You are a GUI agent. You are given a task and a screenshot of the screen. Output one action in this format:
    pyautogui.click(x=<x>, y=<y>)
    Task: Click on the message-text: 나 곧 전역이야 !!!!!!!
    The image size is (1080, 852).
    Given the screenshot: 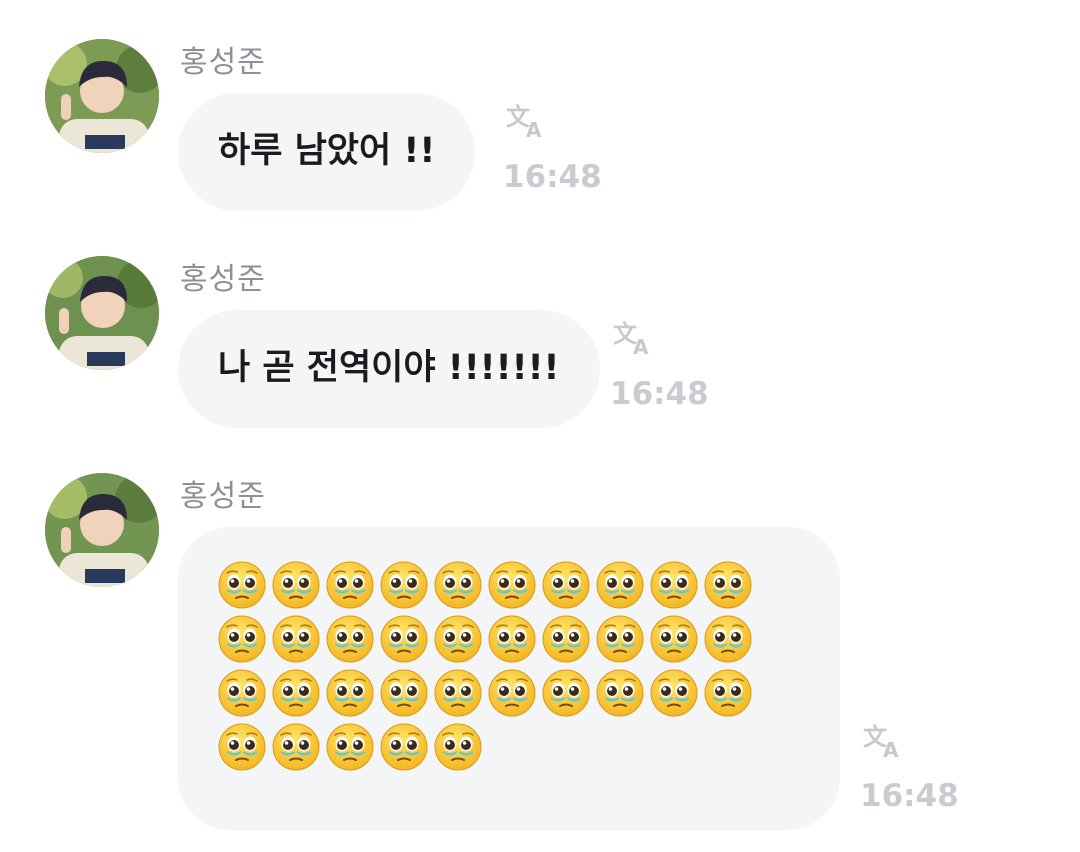 What is the action you would take?
    pyautogui.click(x=389, y=368)
    